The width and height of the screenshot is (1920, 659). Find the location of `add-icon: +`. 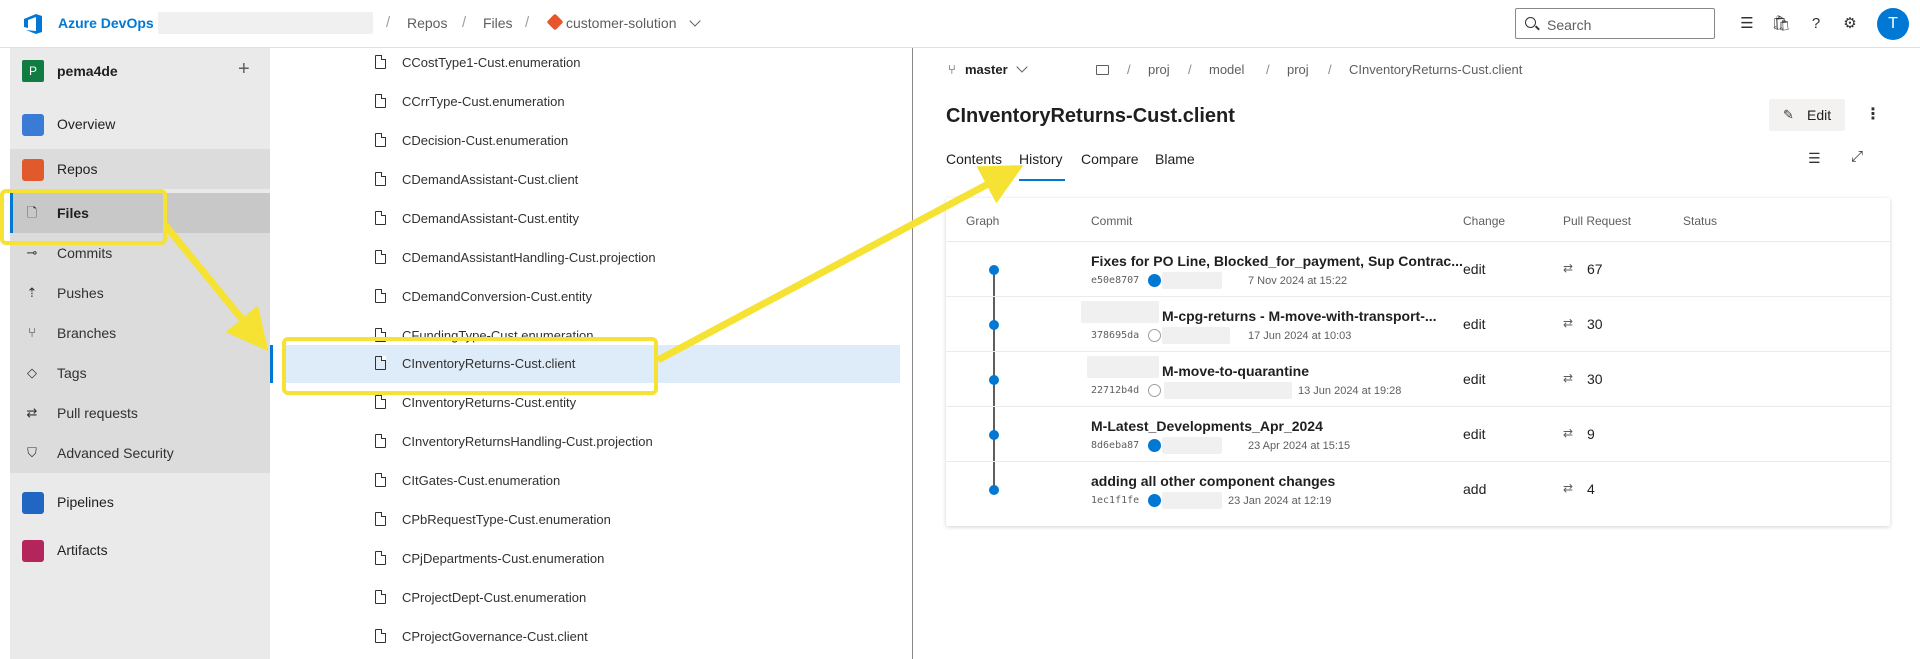

add-icon: + is located at coordinates (244, 69).